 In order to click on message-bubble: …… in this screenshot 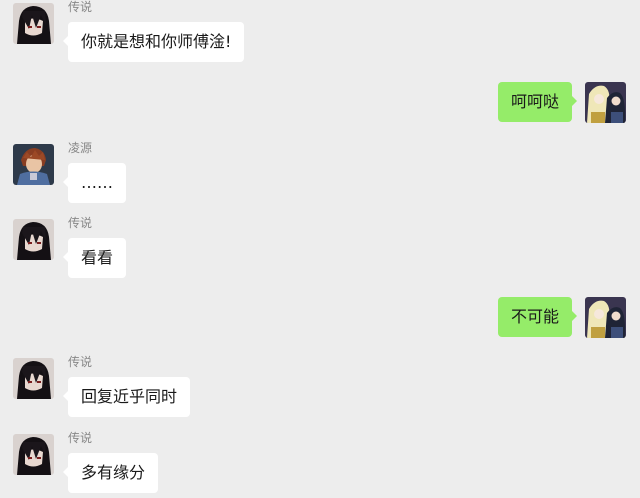, I will do `click(94, 183)`.